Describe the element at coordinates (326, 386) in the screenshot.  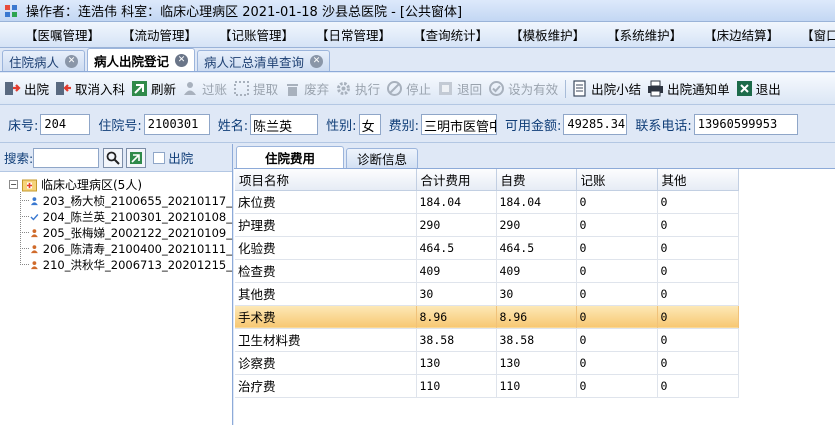
I see `cell-item-name: 治疗费` at that location.